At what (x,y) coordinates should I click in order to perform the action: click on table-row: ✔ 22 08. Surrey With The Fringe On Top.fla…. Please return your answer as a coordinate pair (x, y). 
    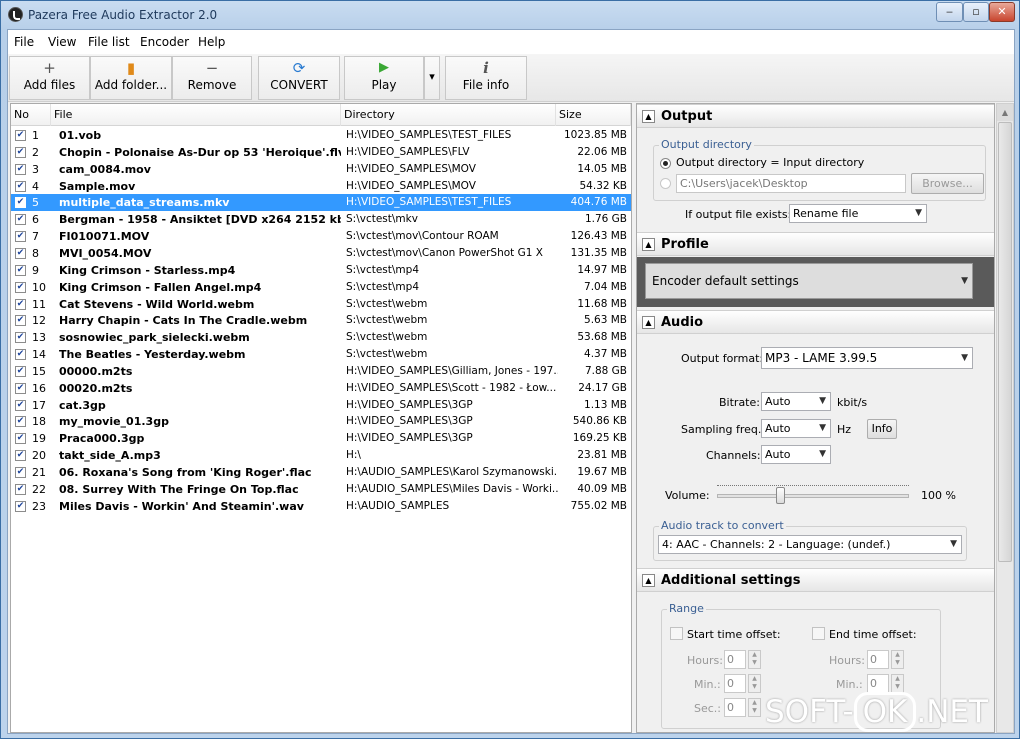
    Looking at the image, I should click on (321, 489).